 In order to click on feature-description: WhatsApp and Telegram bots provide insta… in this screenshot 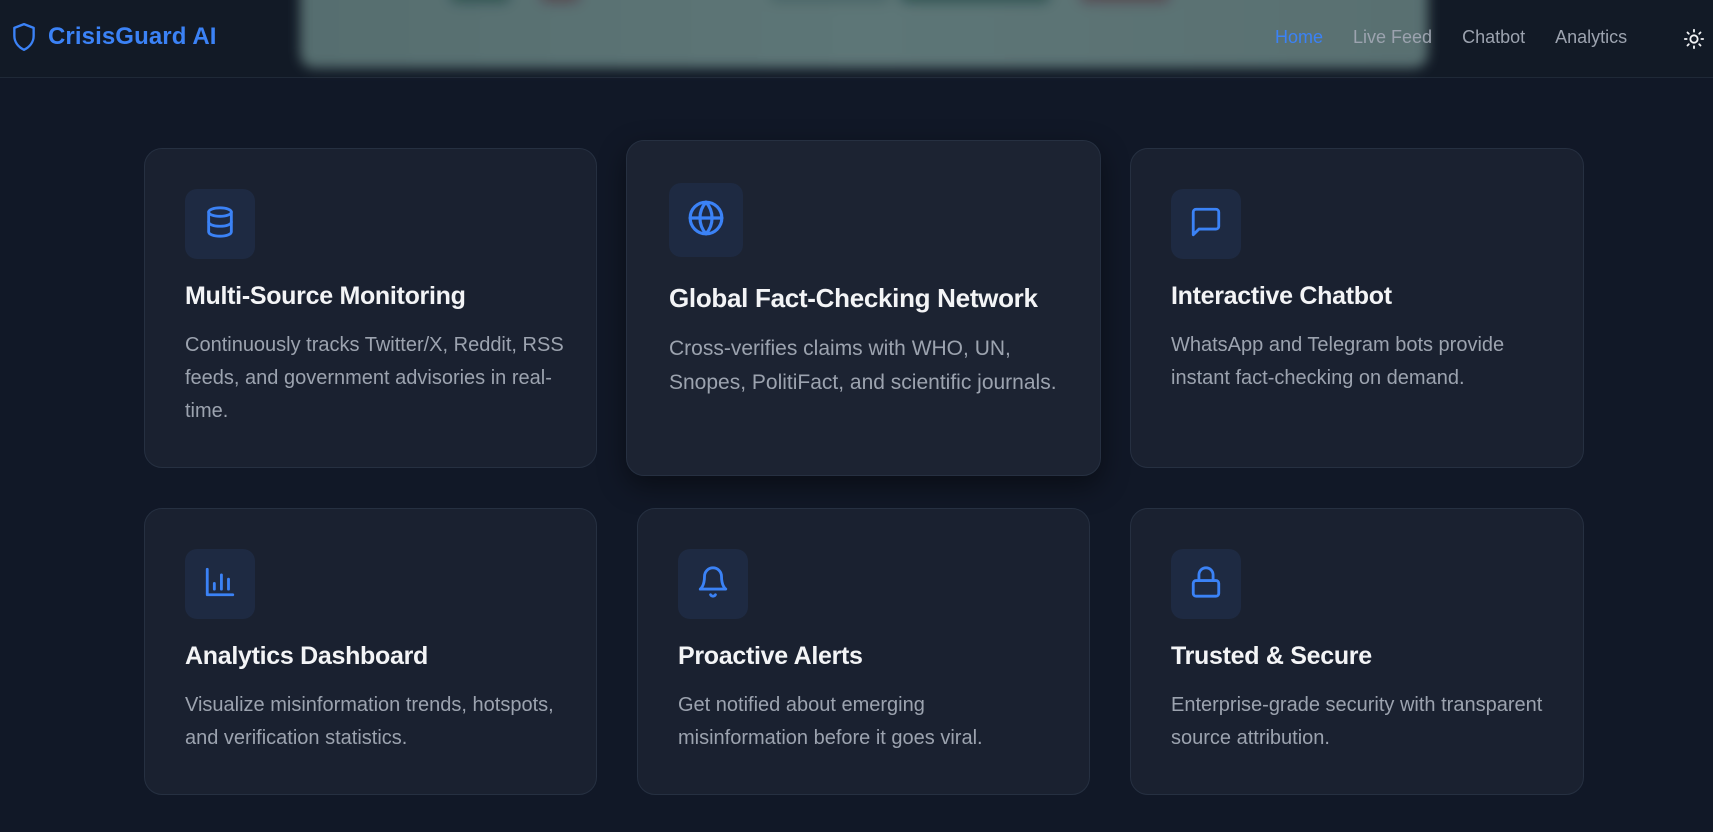, I will do `click(1338, 361)`.